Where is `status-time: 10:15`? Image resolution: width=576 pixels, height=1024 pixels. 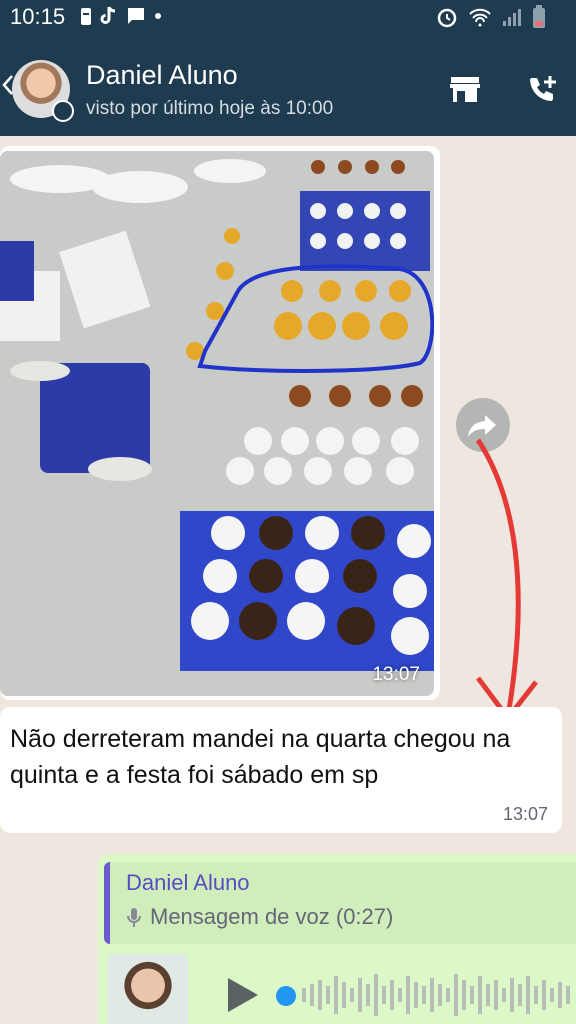
status-time: 10:15 is located at coordinates (38, 16).